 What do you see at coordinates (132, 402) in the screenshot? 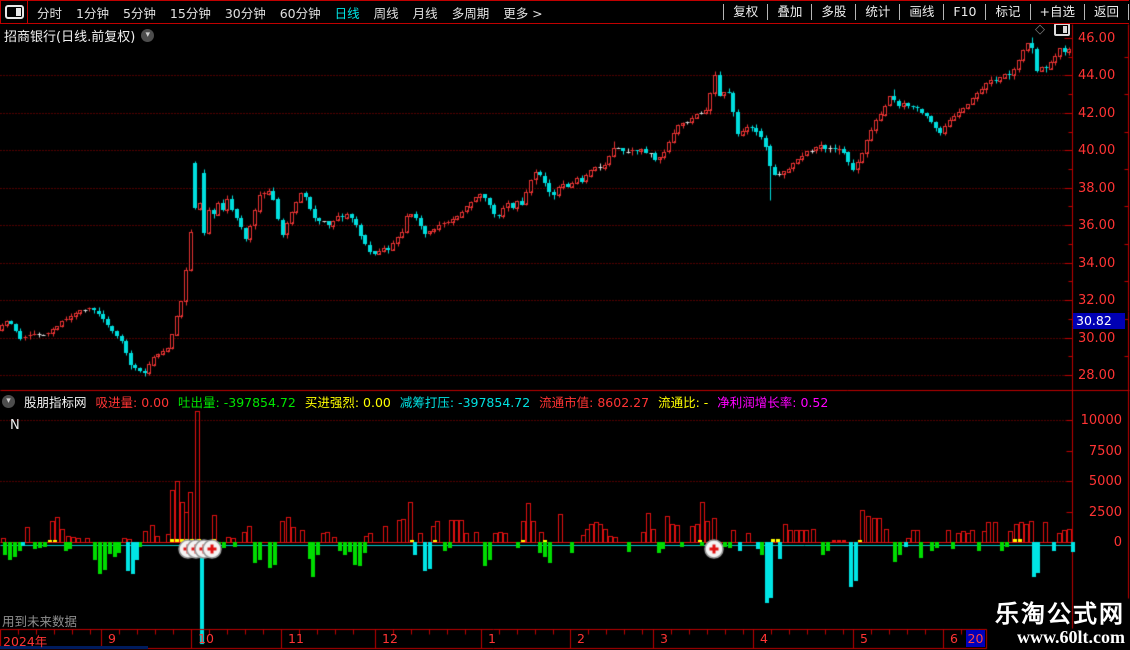
I see `indicator-field: 吸进量: 0.00` at bounding box center [132, 402].